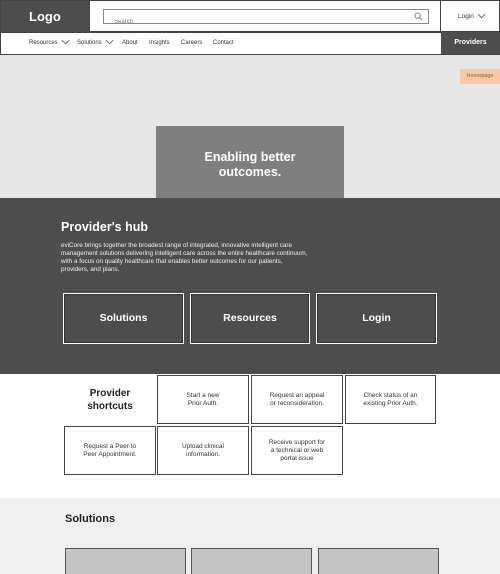  Describe the element at coordinates (297, 458) in the screenshot. I see `shortcut-line: portal issue` at that location.